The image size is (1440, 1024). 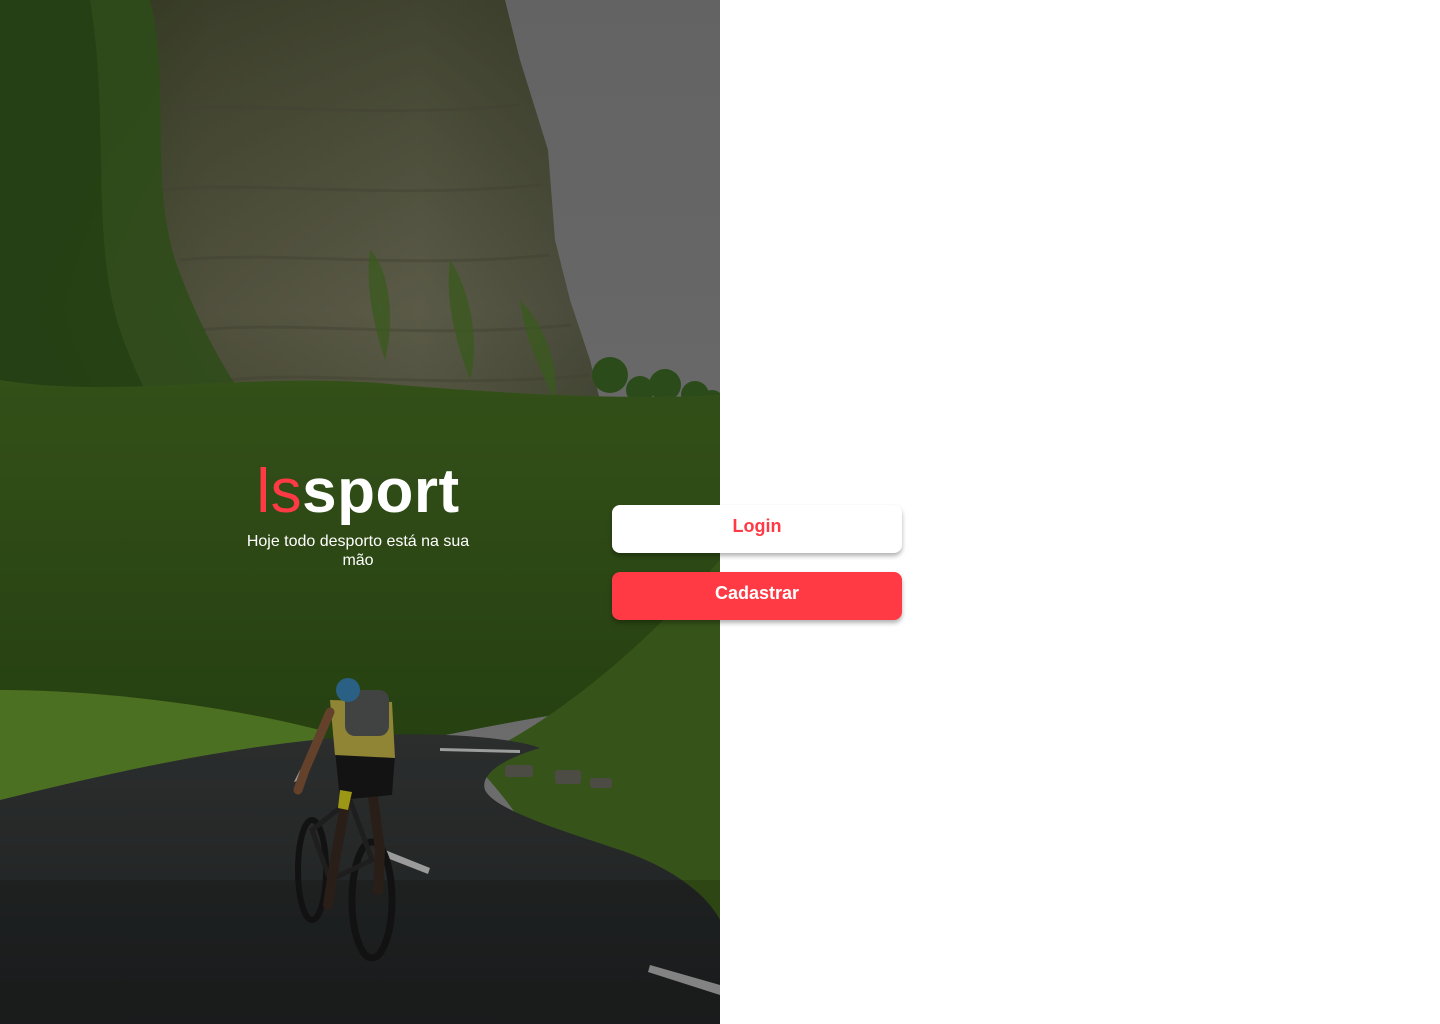 What do you see at coordinates (757, 596) in the screenshot?
I see `register-button: Cadastrar` at bounding box center [757, 596].